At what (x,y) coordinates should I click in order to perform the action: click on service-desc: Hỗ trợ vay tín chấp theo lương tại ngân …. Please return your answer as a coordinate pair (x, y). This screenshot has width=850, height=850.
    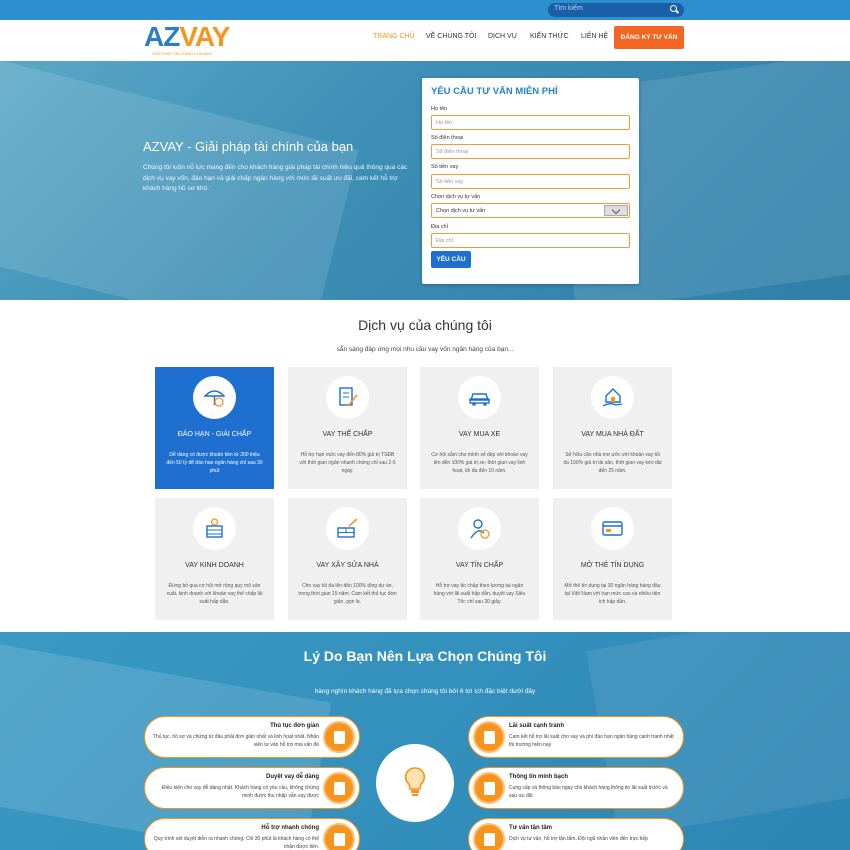
    Looking at the image, I should click on (479, 594).